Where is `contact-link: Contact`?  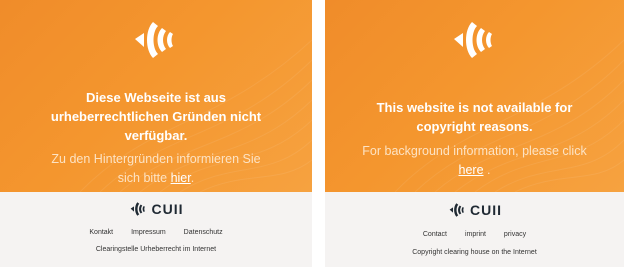 contact-link: Contact is located at coordinates (435, 234).